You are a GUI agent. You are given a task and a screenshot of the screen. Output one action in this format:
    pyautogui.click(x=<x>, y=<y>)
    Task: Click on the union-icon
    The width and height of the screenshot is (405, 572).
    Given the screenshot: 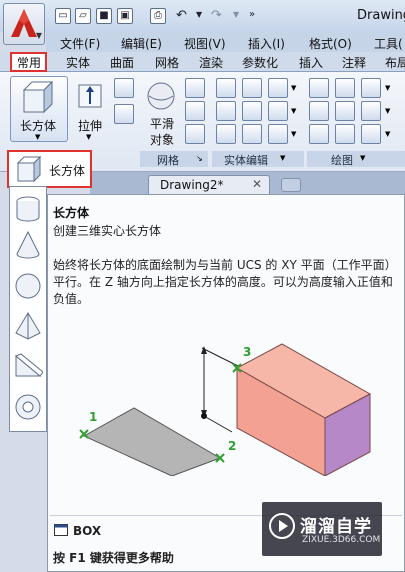 What is the action you would take?
    pyautogui.click(x=226, y=88)
    